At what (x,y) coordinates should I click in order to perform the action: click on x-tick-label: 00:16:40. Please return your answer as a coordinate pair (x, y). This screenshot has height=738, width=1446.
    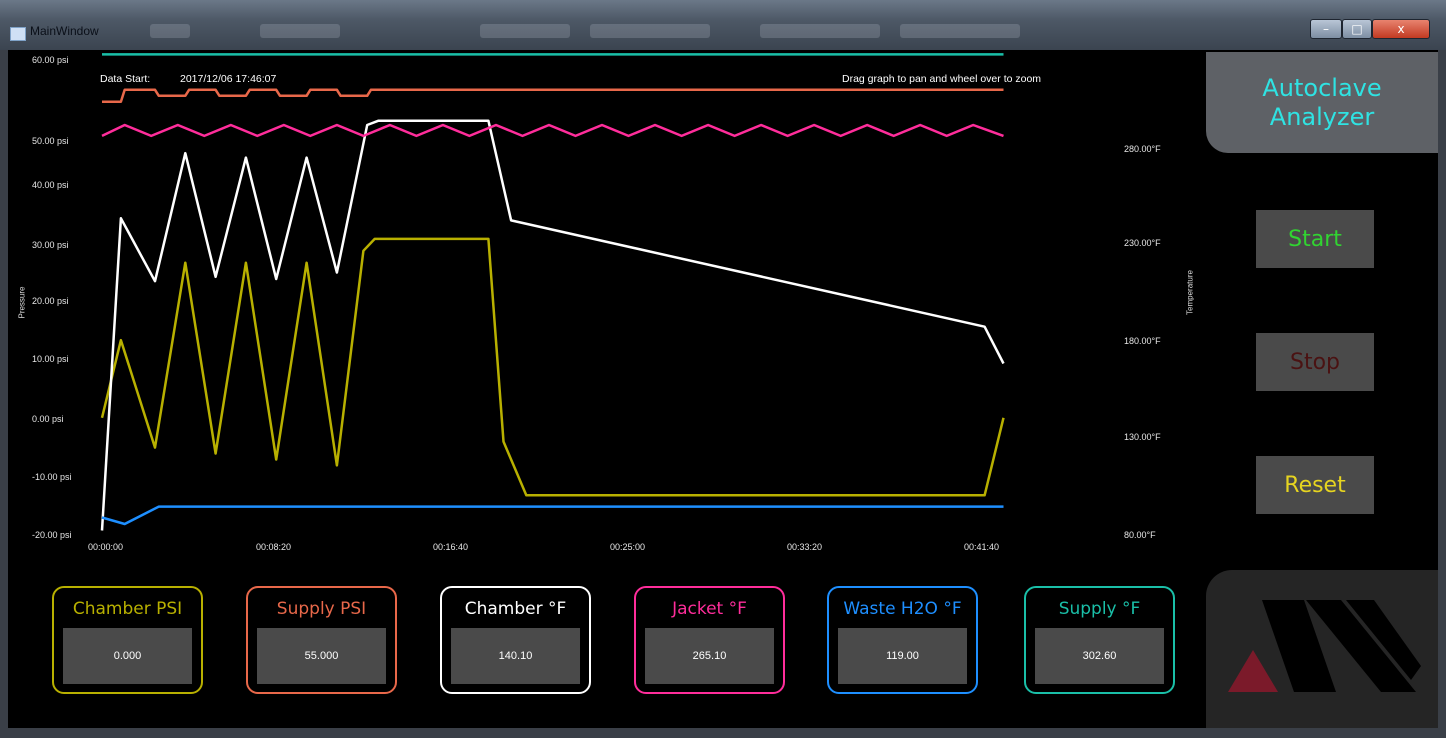
    Looking at the image, I should click on (451, 547).